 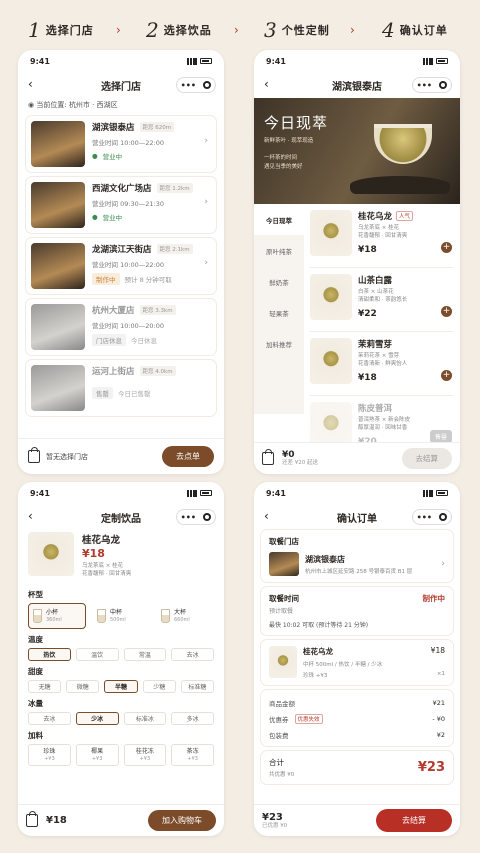 What do you see at coordinates (49, 752) in the screenshot?
I see `topping-name: 珍珠` at bounding box center [49, 752].